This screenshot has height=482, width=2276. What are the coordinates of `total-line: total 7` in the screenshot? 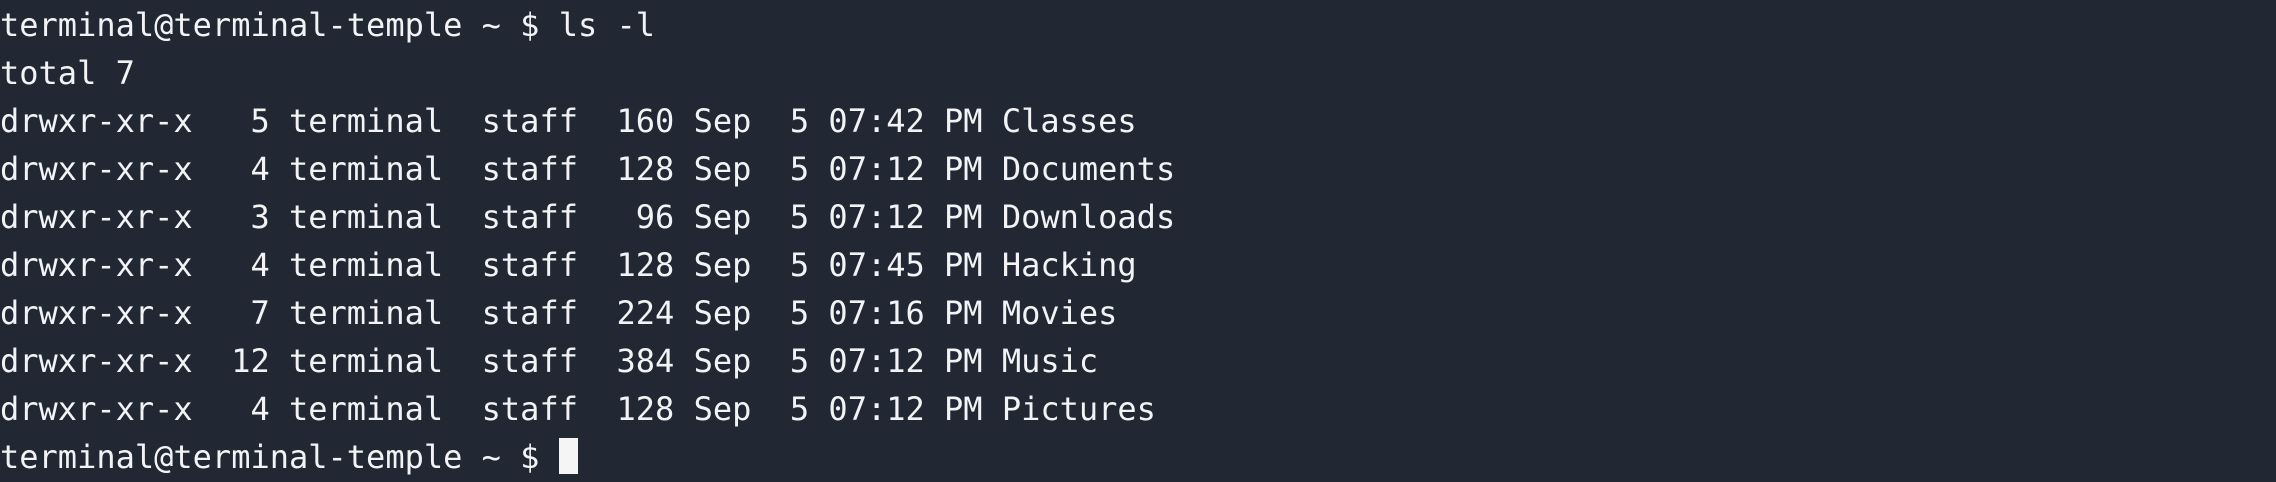 It's located at (67, 73).